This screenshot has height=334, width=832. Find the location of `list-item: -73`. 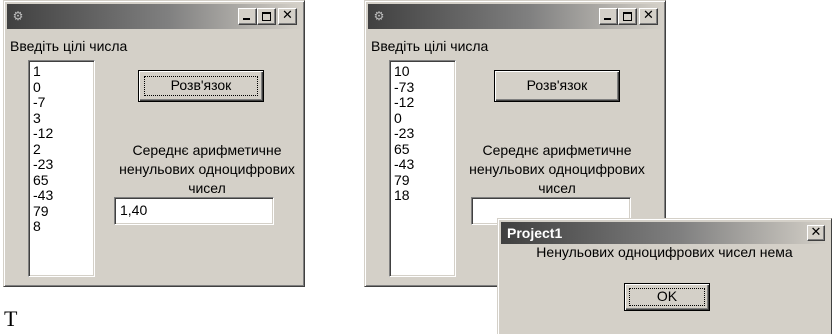

list-item: -73 is located at coordinates (424, 87).